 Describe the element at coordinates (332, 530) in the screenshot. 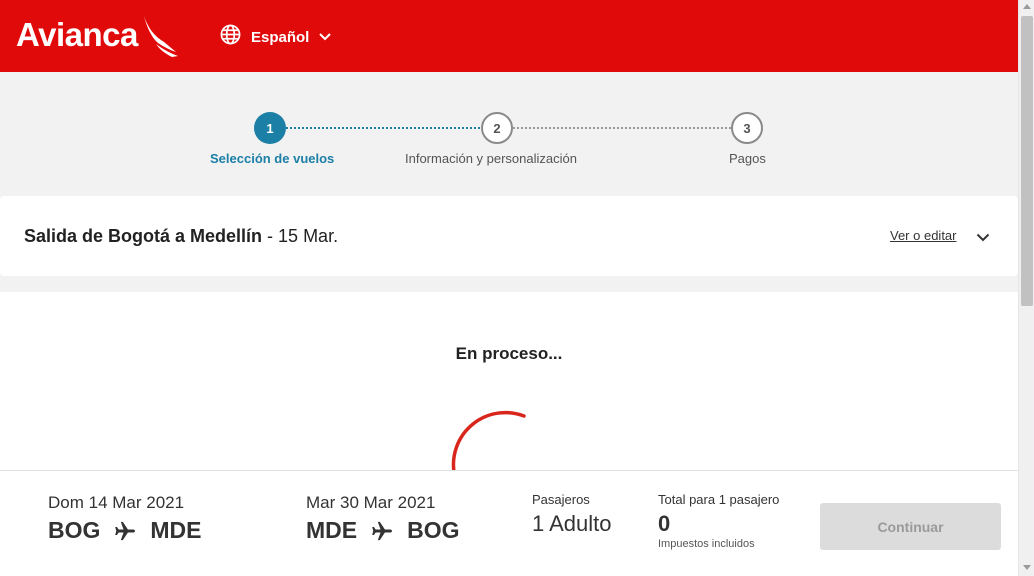

I see `return-origin: MDE` at that location.